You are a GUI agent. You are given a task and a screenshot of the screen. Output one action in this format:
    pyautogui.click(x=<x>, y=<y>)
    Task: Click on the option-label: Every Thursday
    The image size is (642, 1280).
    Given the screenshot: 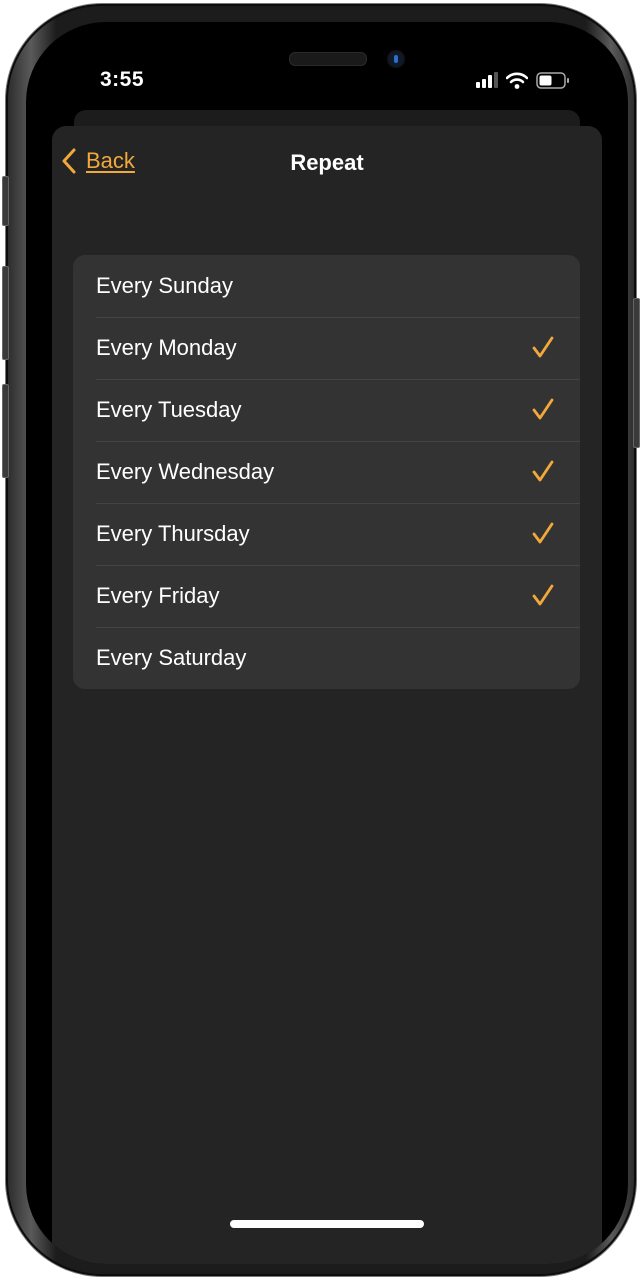 What is the action you would take?
    pyautogui.click(x=173, y=533)
    